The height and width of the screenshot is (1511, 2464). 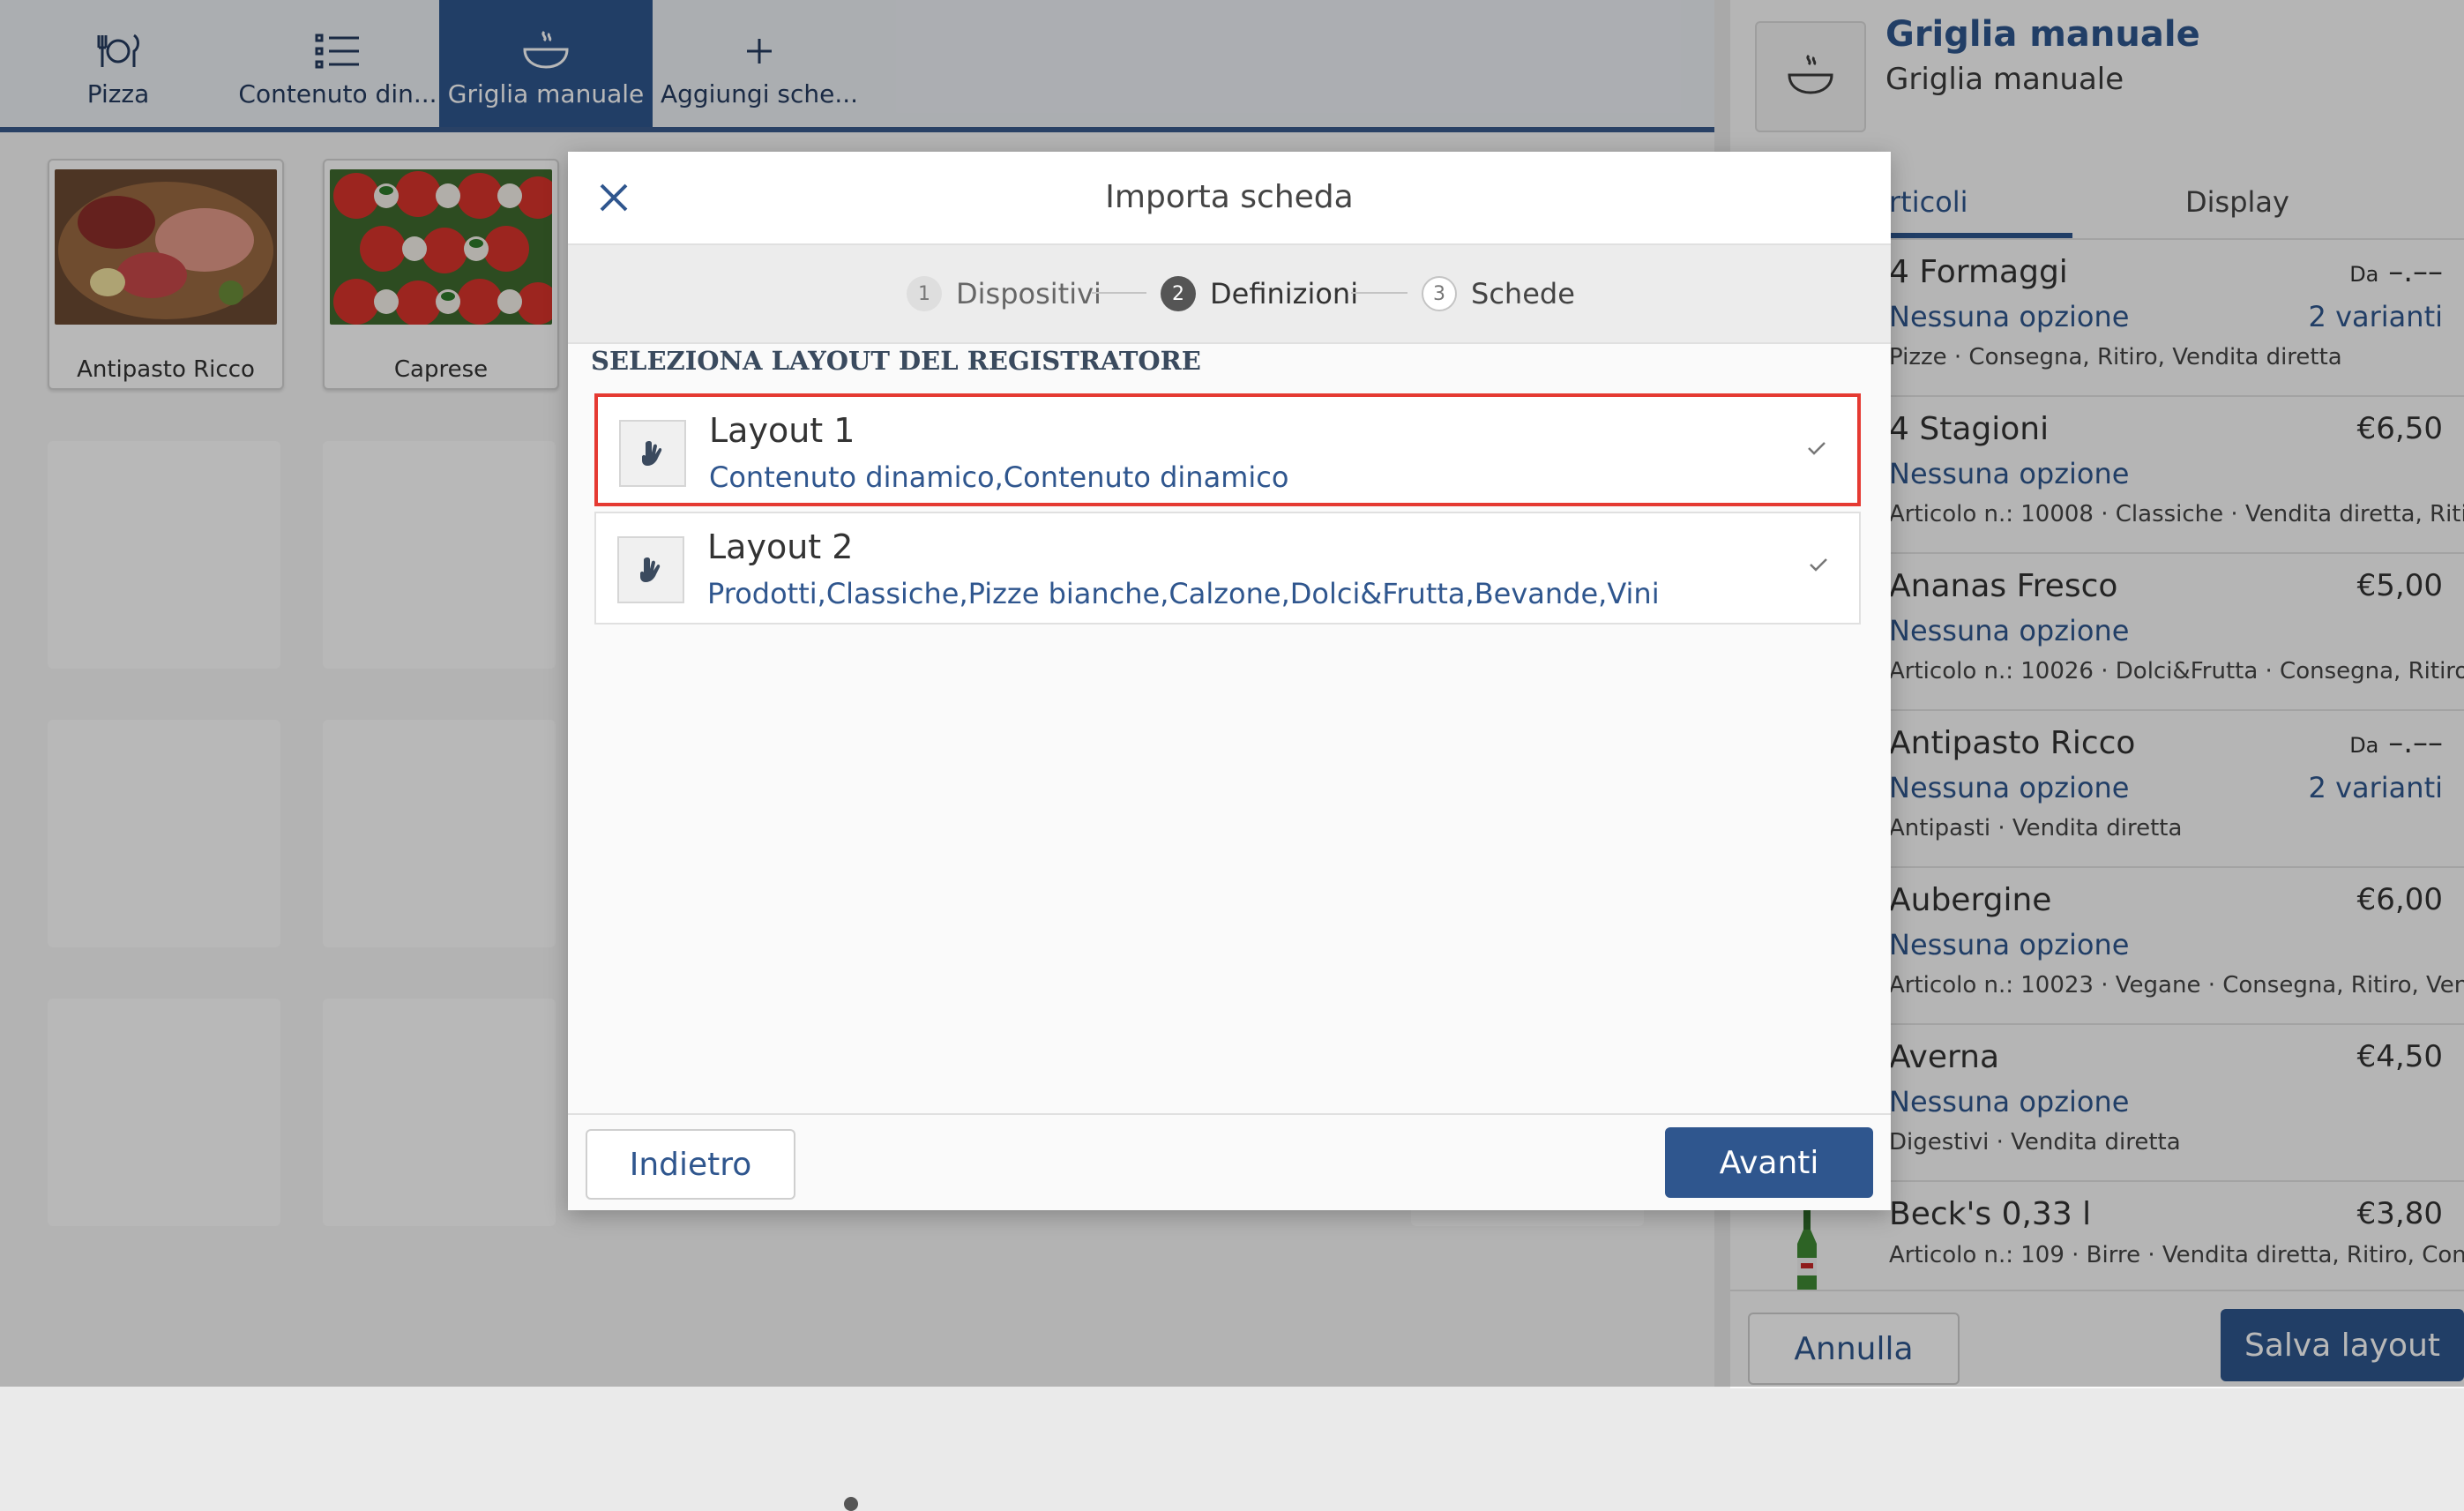 What do you see at coordinates (1284, 293) in the screenshot?
I see `step-label: Definizioni` at bounding box center [1284, 293].